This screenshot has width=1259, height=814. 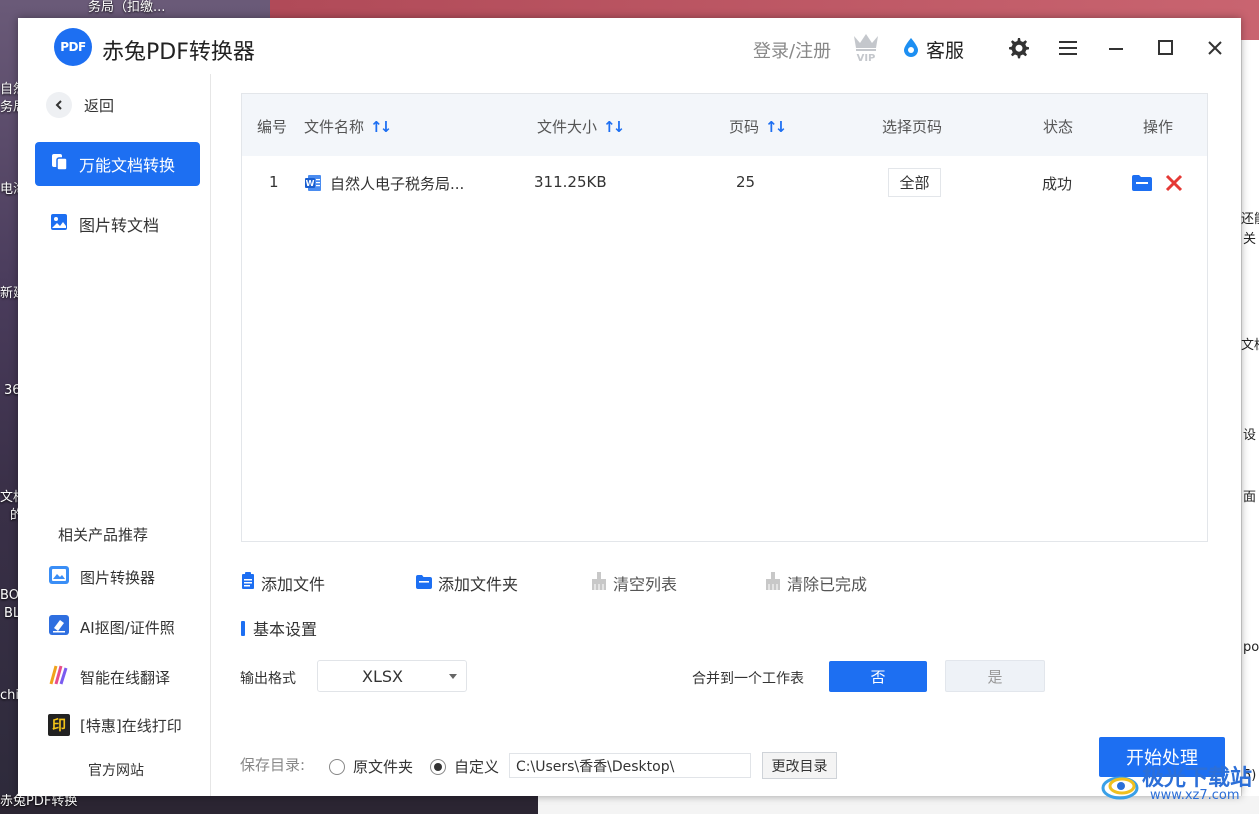 What do you see at coordinates (724, 184) in the screenshot?
I see `table-row: 1 W 自然人电子税务局... 311.25KB 25 全部 成功` at bounding box center [724, 184].